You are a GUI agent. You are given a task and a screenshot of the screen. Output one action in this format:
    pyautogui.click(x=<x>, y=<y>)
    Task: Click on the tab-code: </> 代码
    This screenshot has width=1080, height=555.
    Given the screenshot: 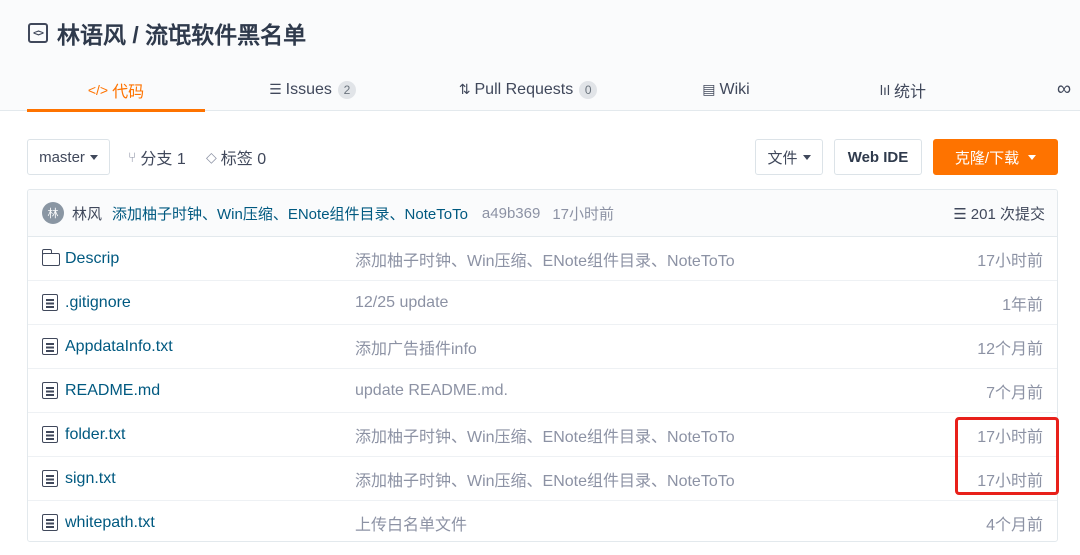 What is the action you would take?
    pyautogui.click(x=116, y=90)
    